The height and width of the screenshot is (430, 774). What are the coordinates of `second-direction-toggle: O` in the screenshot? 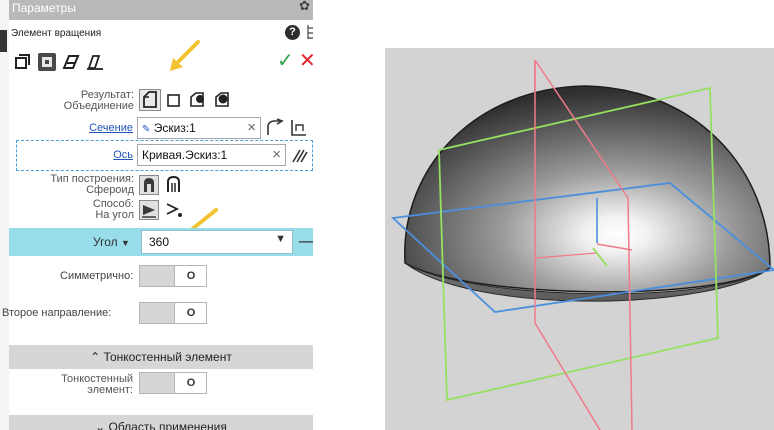 It's located at (173, 313).